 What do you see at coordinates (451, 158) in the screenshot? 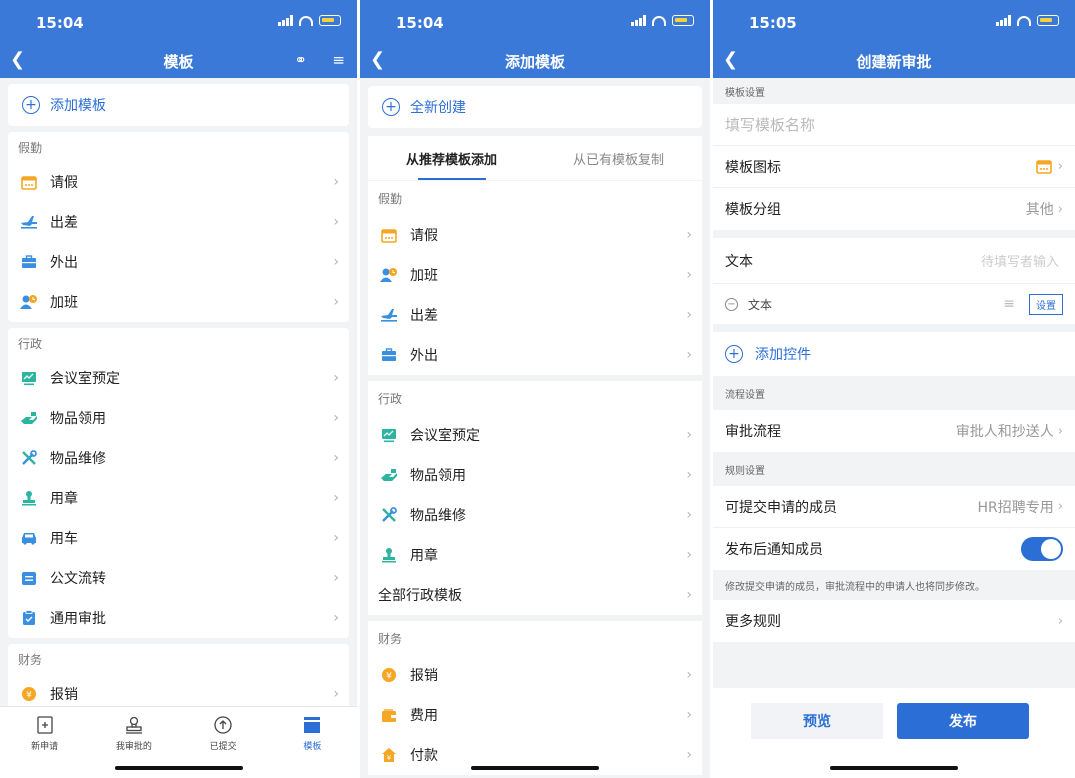
I see `tab-recommended: 从推荐模板添加` at bounding box center [451, 158].